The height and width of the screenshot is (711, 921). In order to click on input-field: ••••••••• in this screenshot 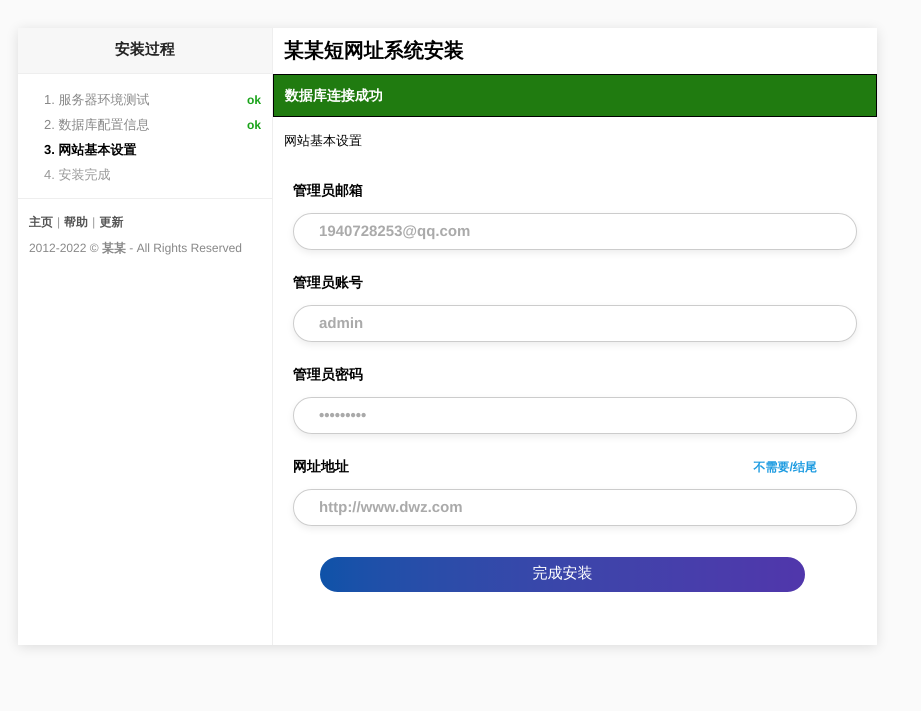, I will do `click(575, 415)`.